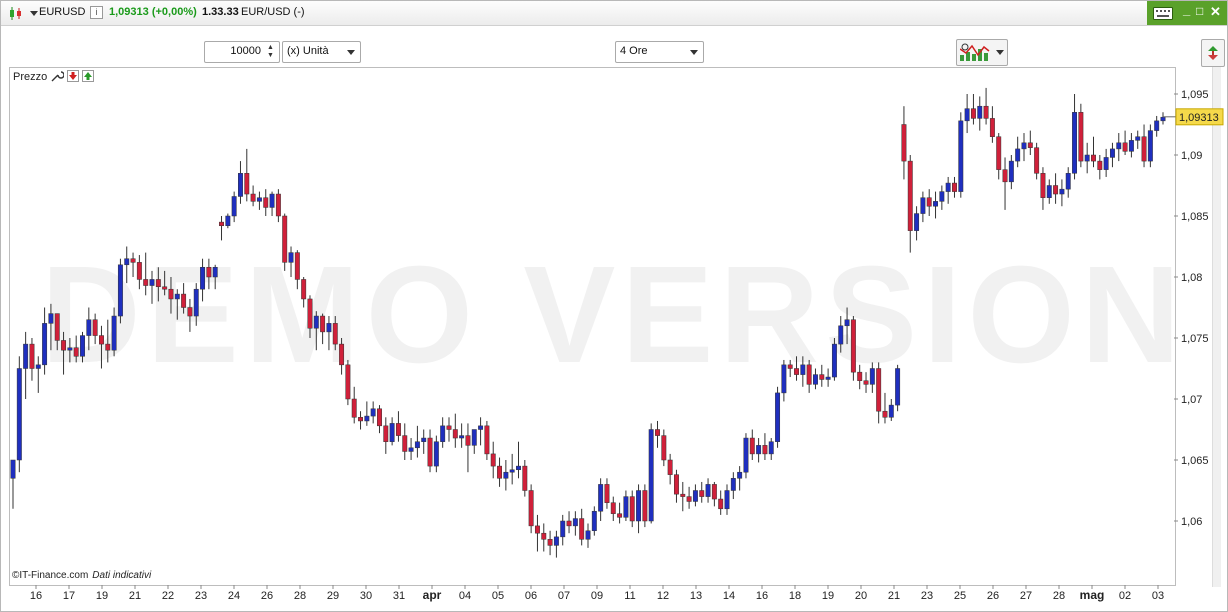 The image size is (1228, 612). I want to click on x-axis-tick-label: 24, so click(234, 596).